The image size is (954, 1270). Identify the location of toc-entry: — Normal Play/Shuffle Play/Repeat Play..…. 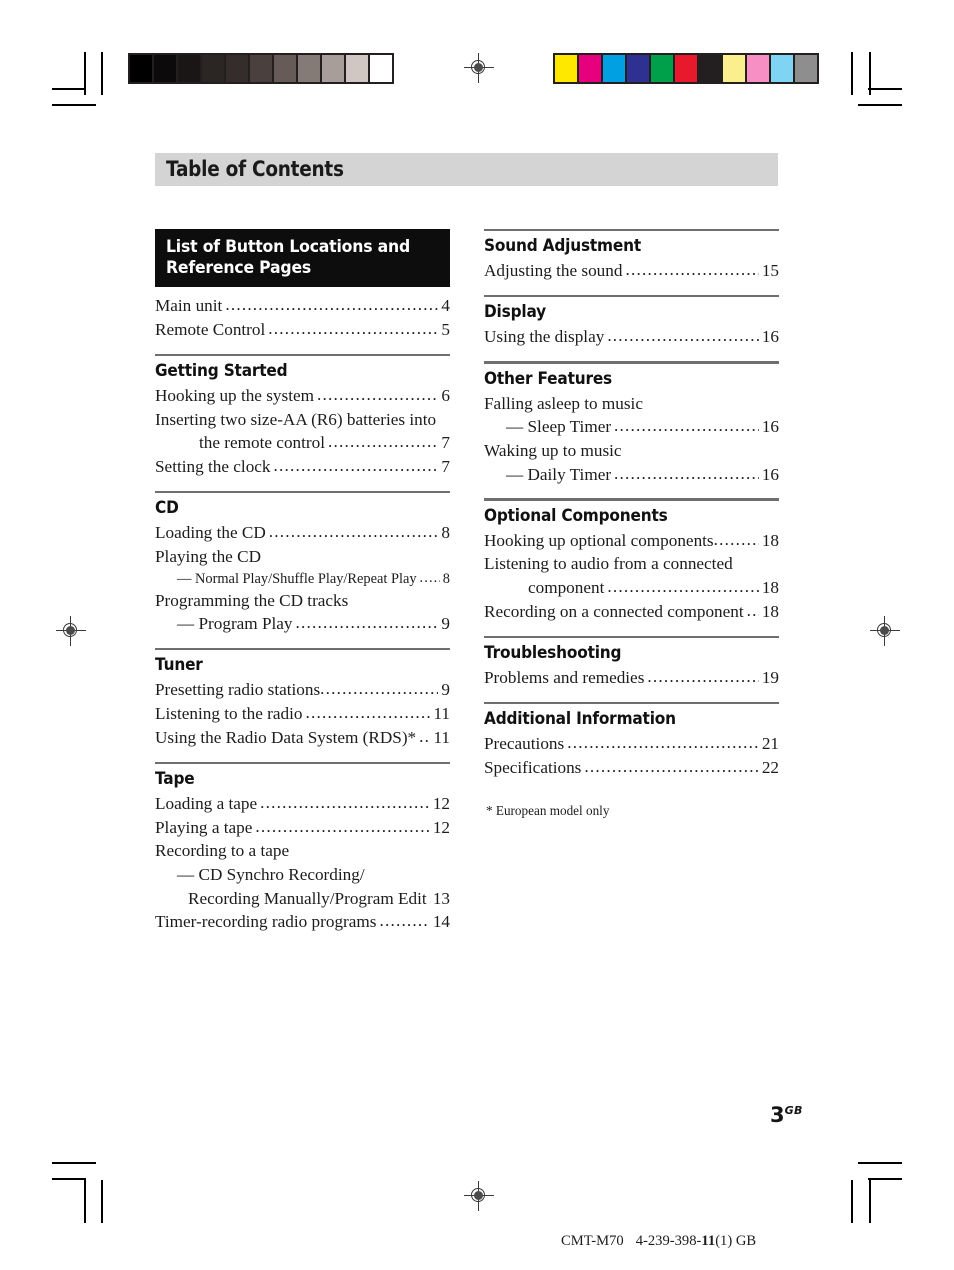
(302, 579).